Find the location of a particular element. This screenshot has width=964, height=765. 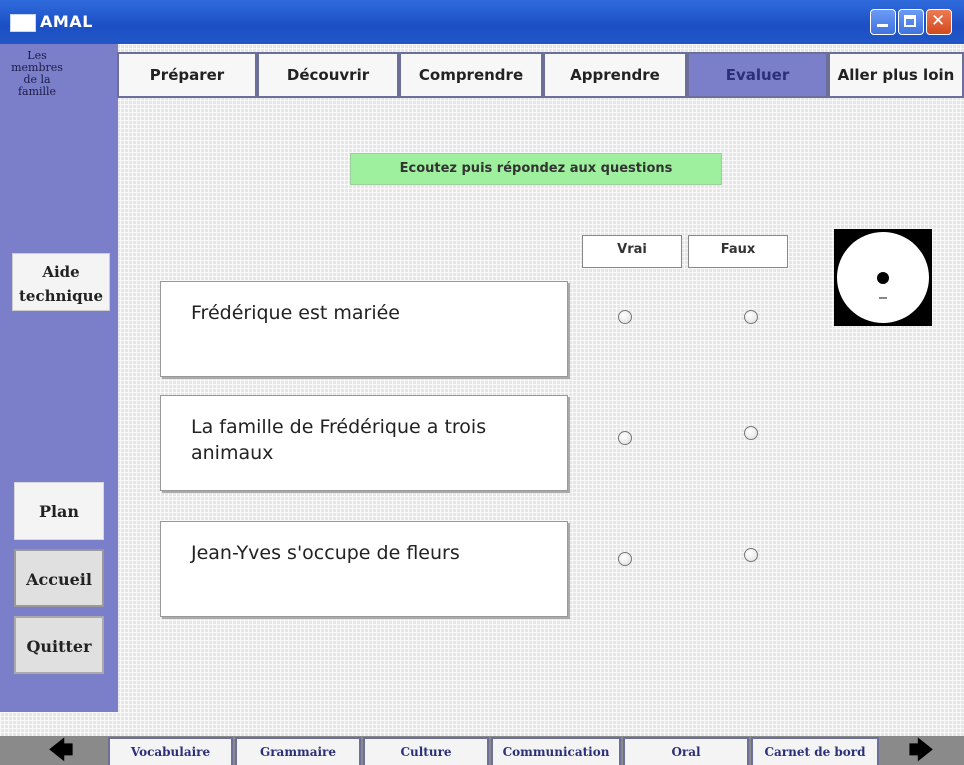

app-icon is located at coordinates (23, 23).